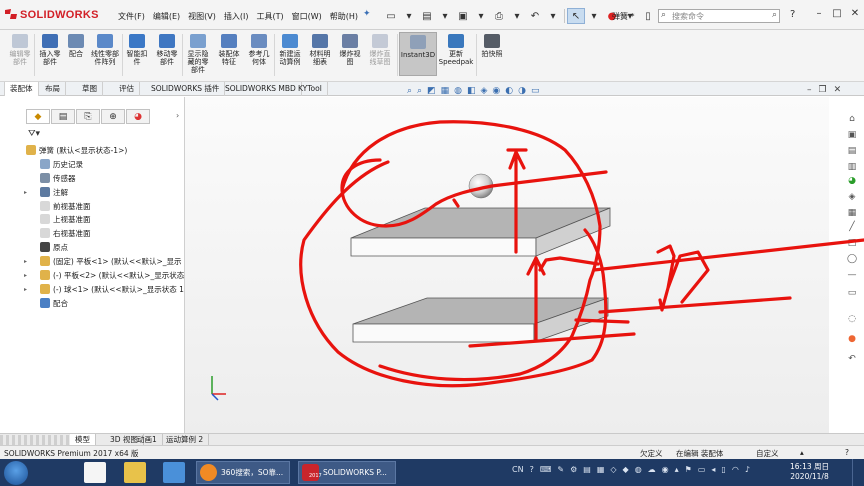 This screenshot has height=486, width=864. I want to click on start-button, so click(16, 473).